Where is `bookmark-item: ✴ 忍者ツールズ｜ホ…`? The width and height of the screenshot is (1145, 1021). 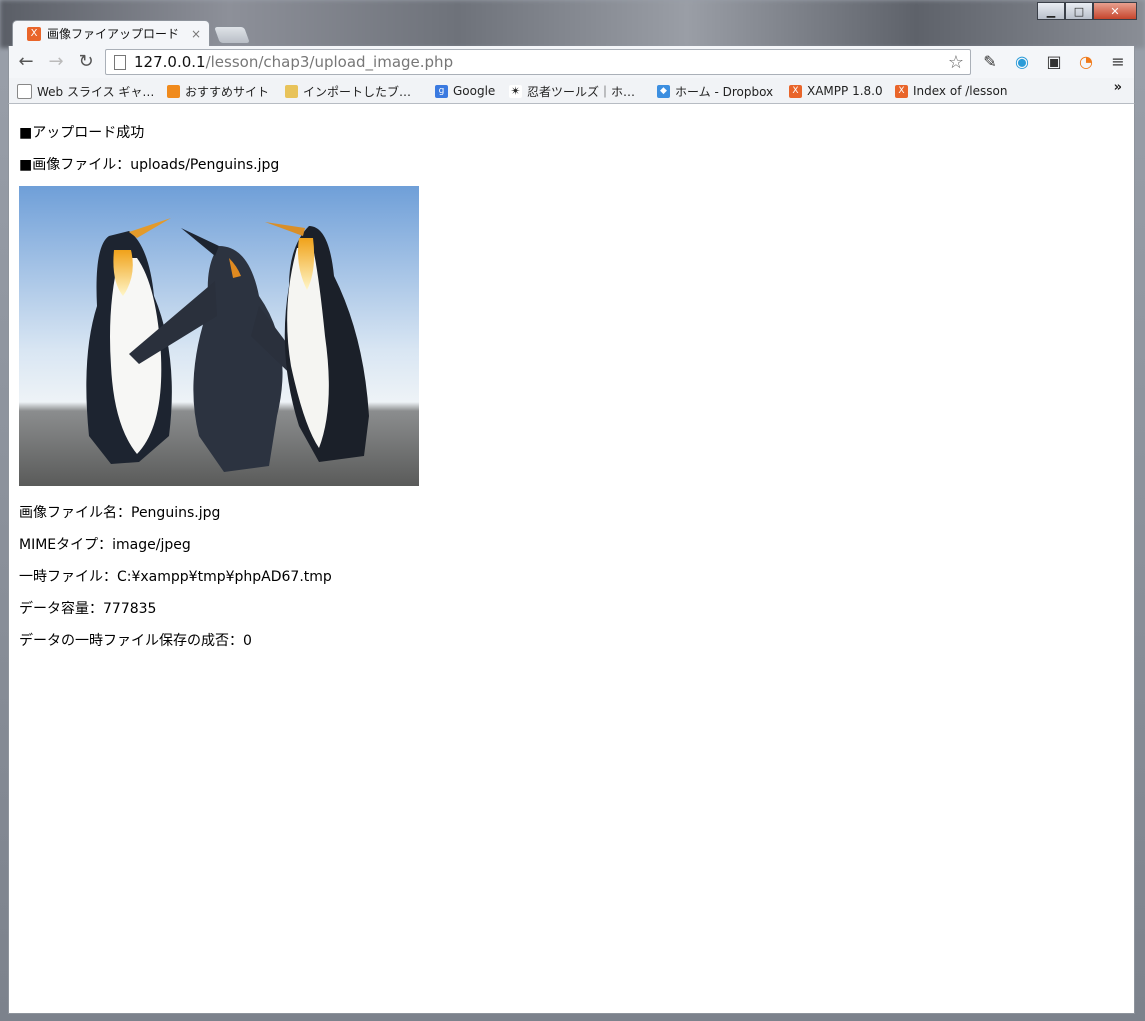
bookmark-item: ✴ 忍者ツールズ｜ホ… is located at coordinates (572, 91).